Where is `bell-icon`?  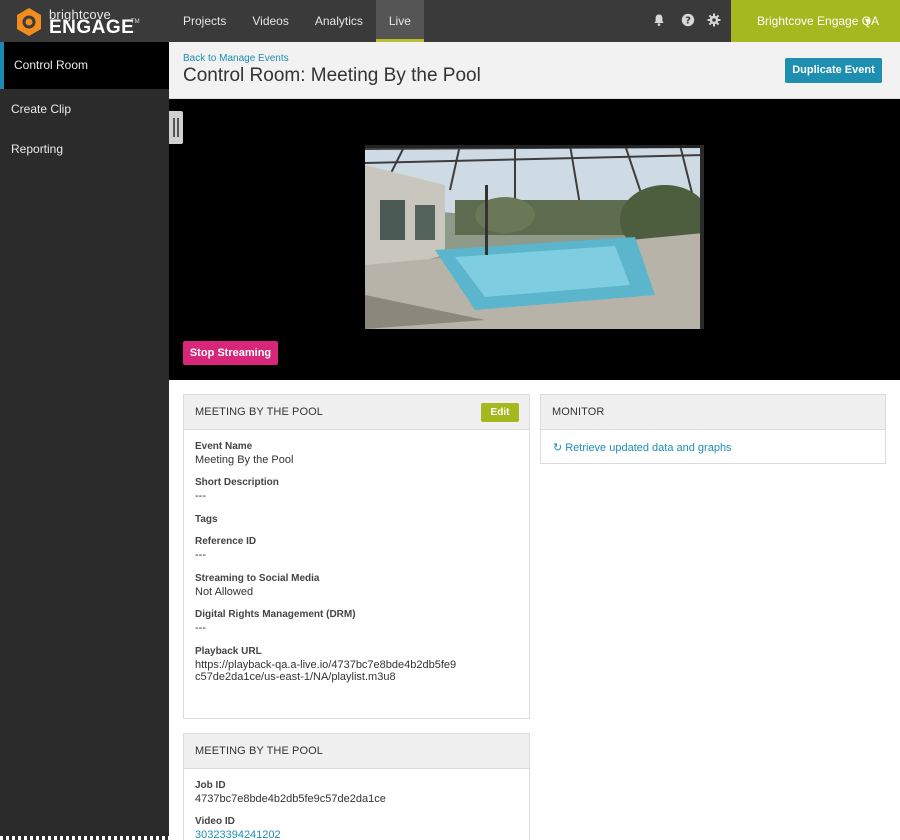 bell-icon is located at coordinates (659, 20).